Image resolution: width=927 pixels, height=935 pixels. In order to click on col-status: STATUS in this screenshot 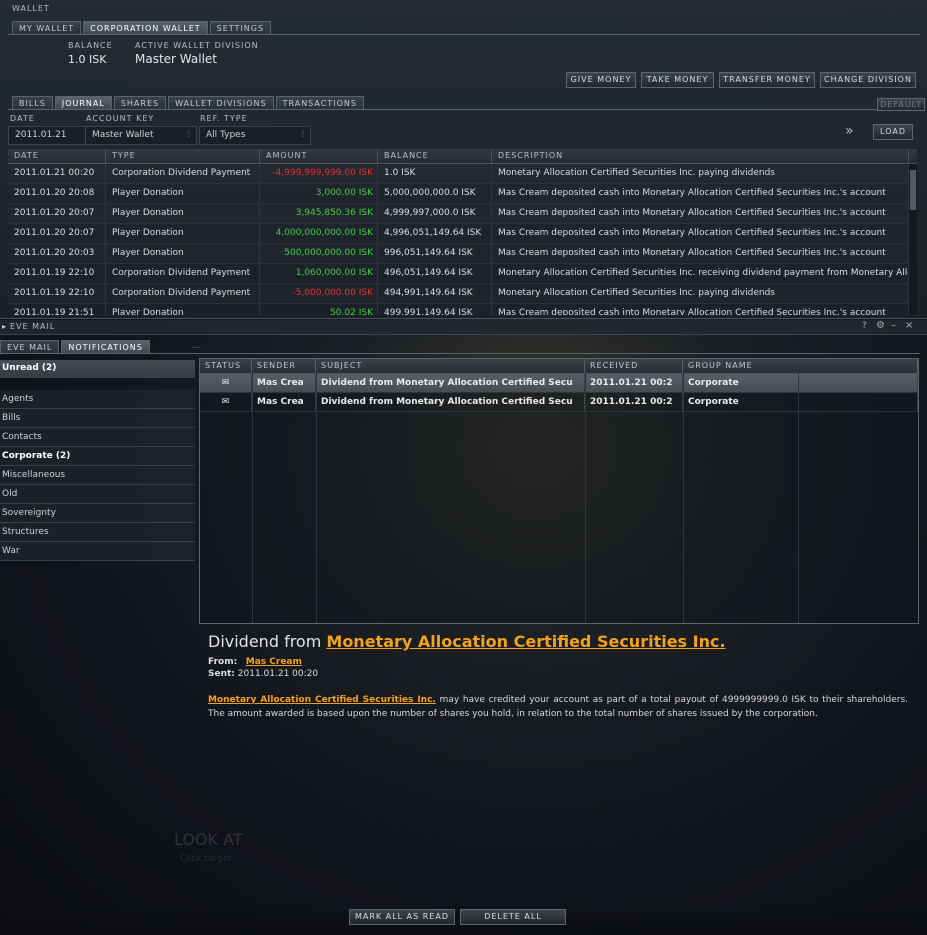, I will do `click(226, 366)`.